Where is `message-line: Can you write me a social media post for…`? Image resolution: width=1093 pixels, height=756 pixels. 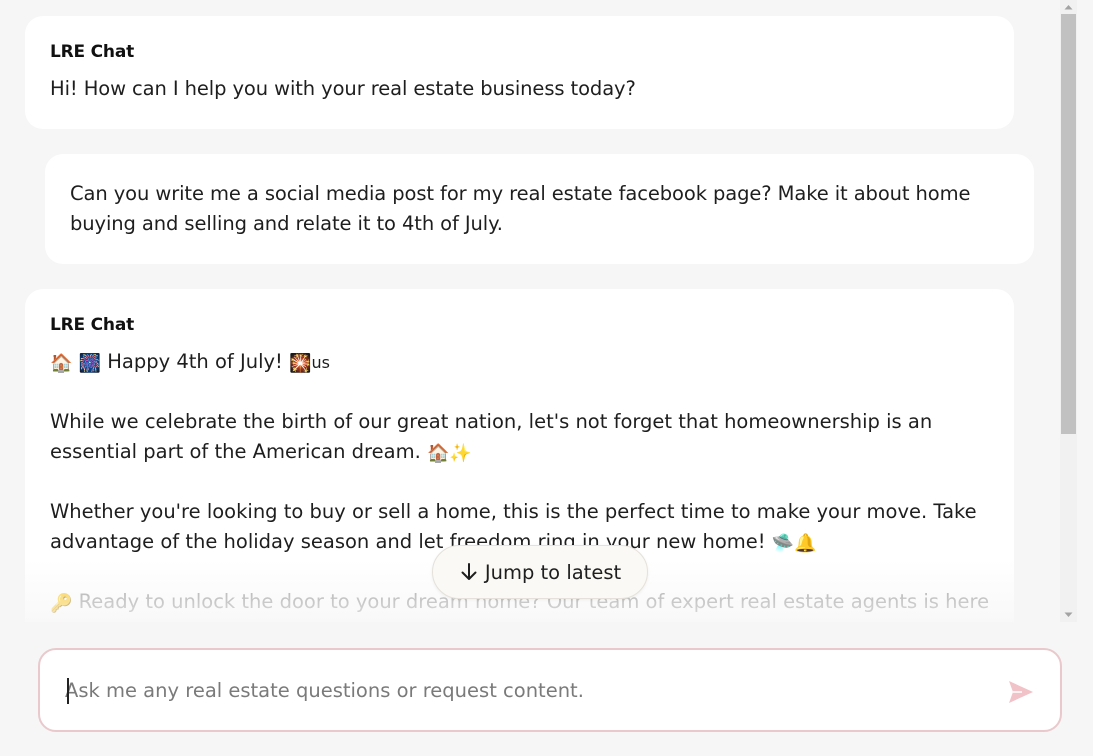 message-line: Can you write me a social media post for… is located at coordinates (520, 193).